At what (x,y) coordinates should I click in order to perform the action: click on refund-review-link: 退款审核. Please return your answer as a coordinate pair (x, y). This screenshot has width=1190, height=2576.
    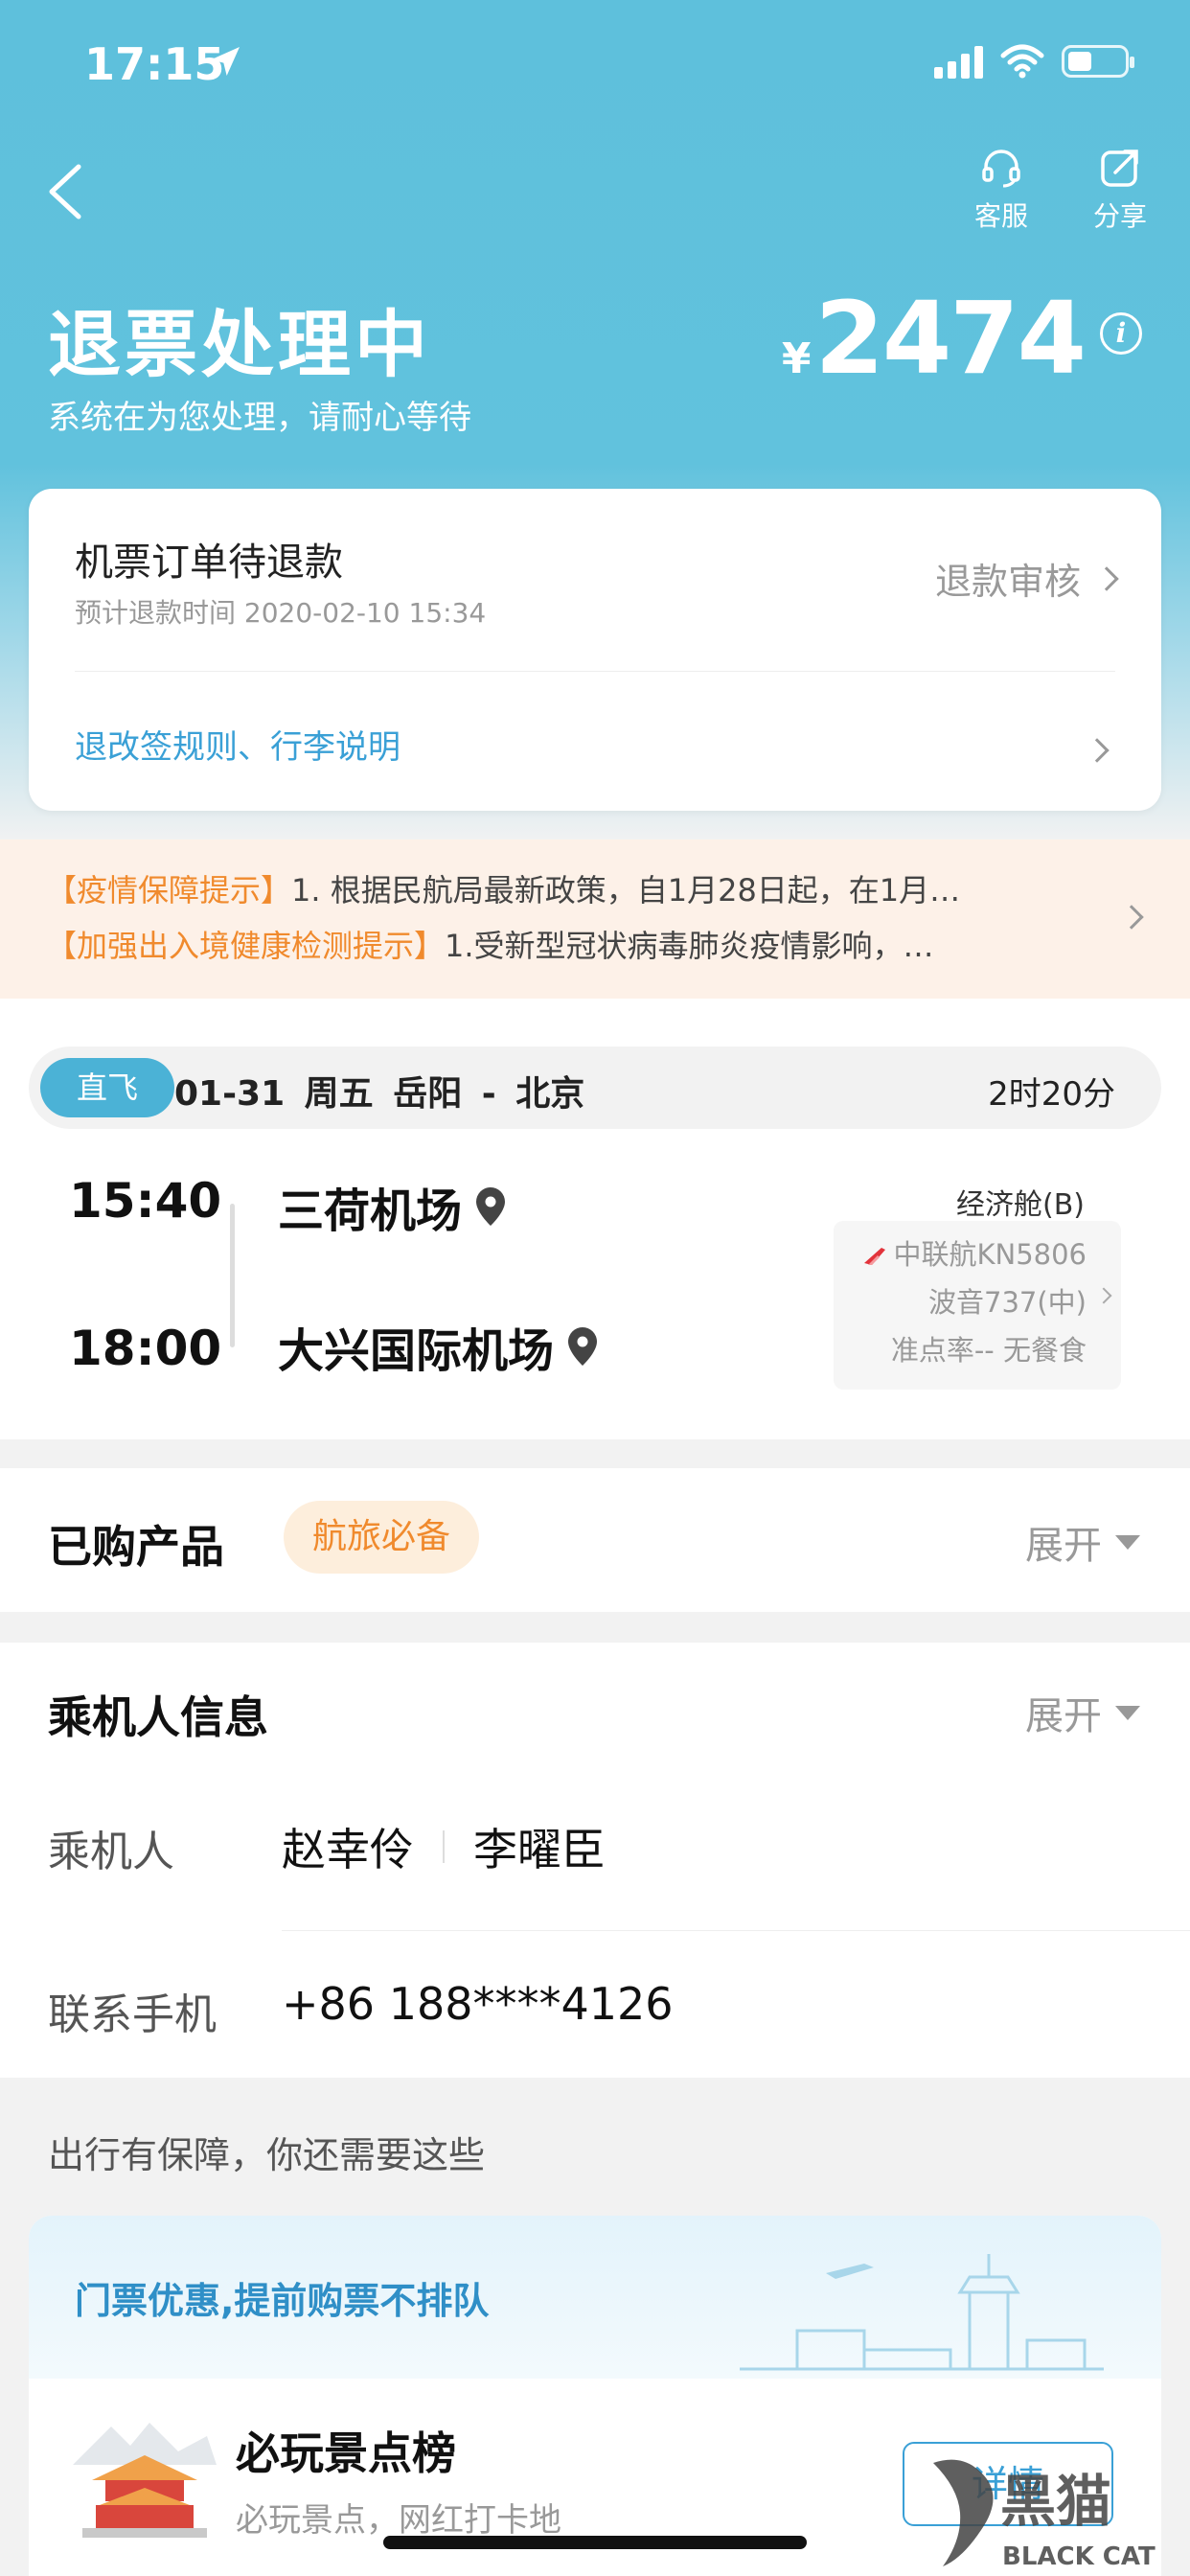
    Looking at the image, I should click on (1027, 578).